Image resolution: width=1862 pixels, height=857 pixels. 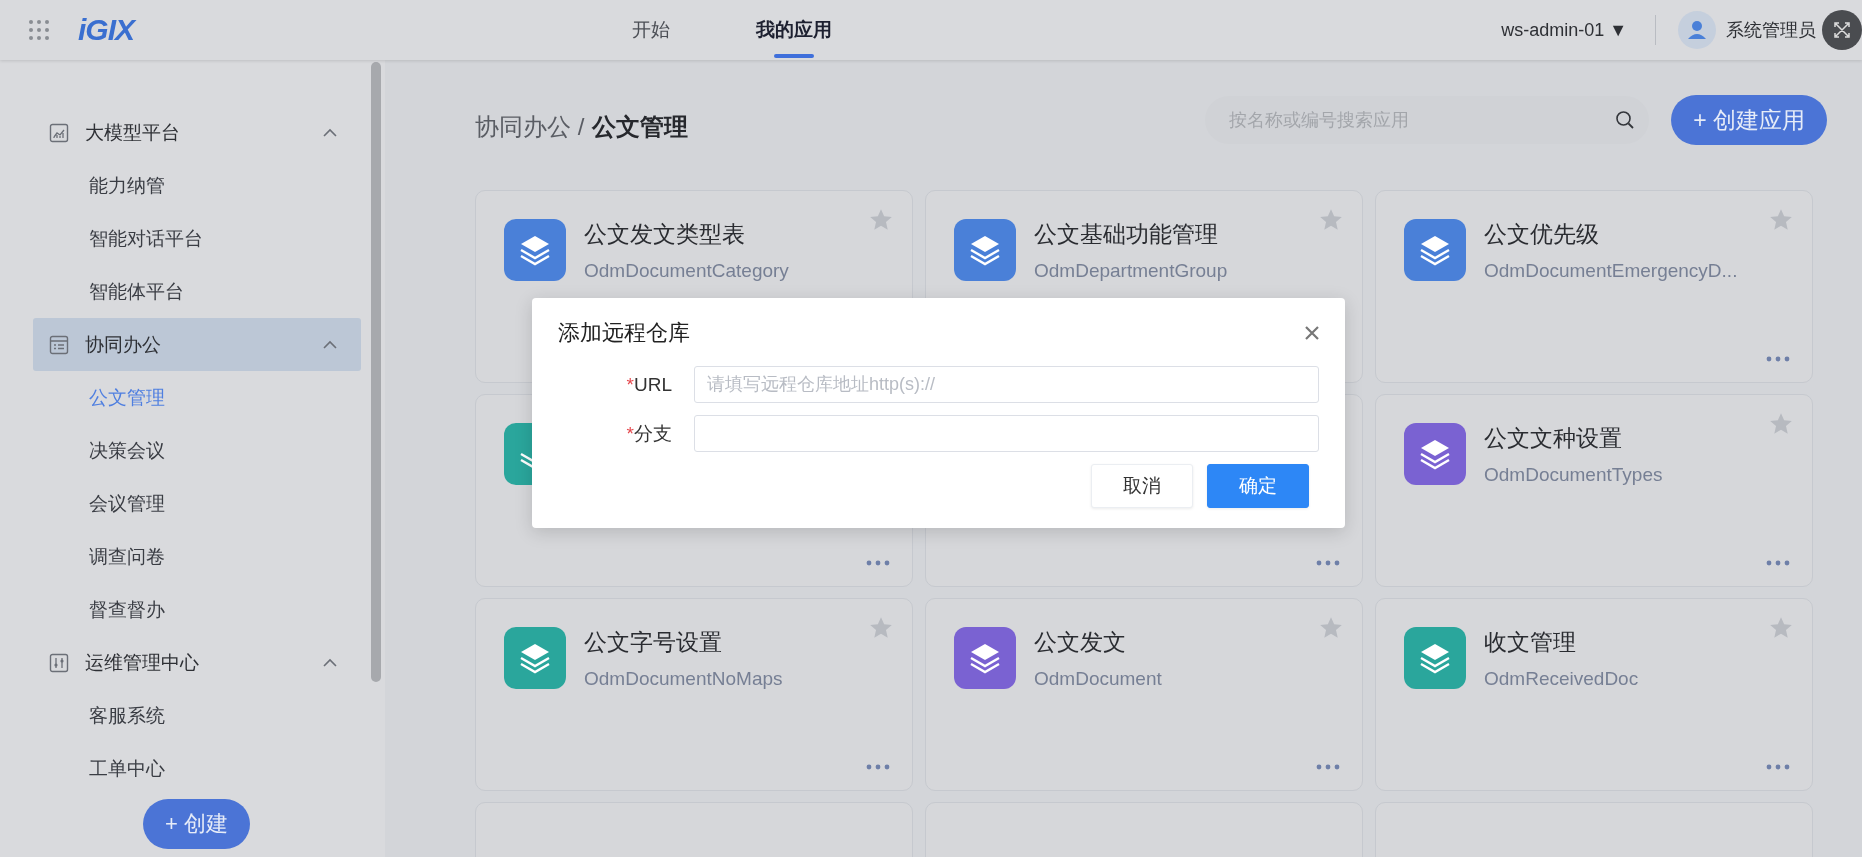 I want to click on create-button: + 创建, so click(x=196, y=824).